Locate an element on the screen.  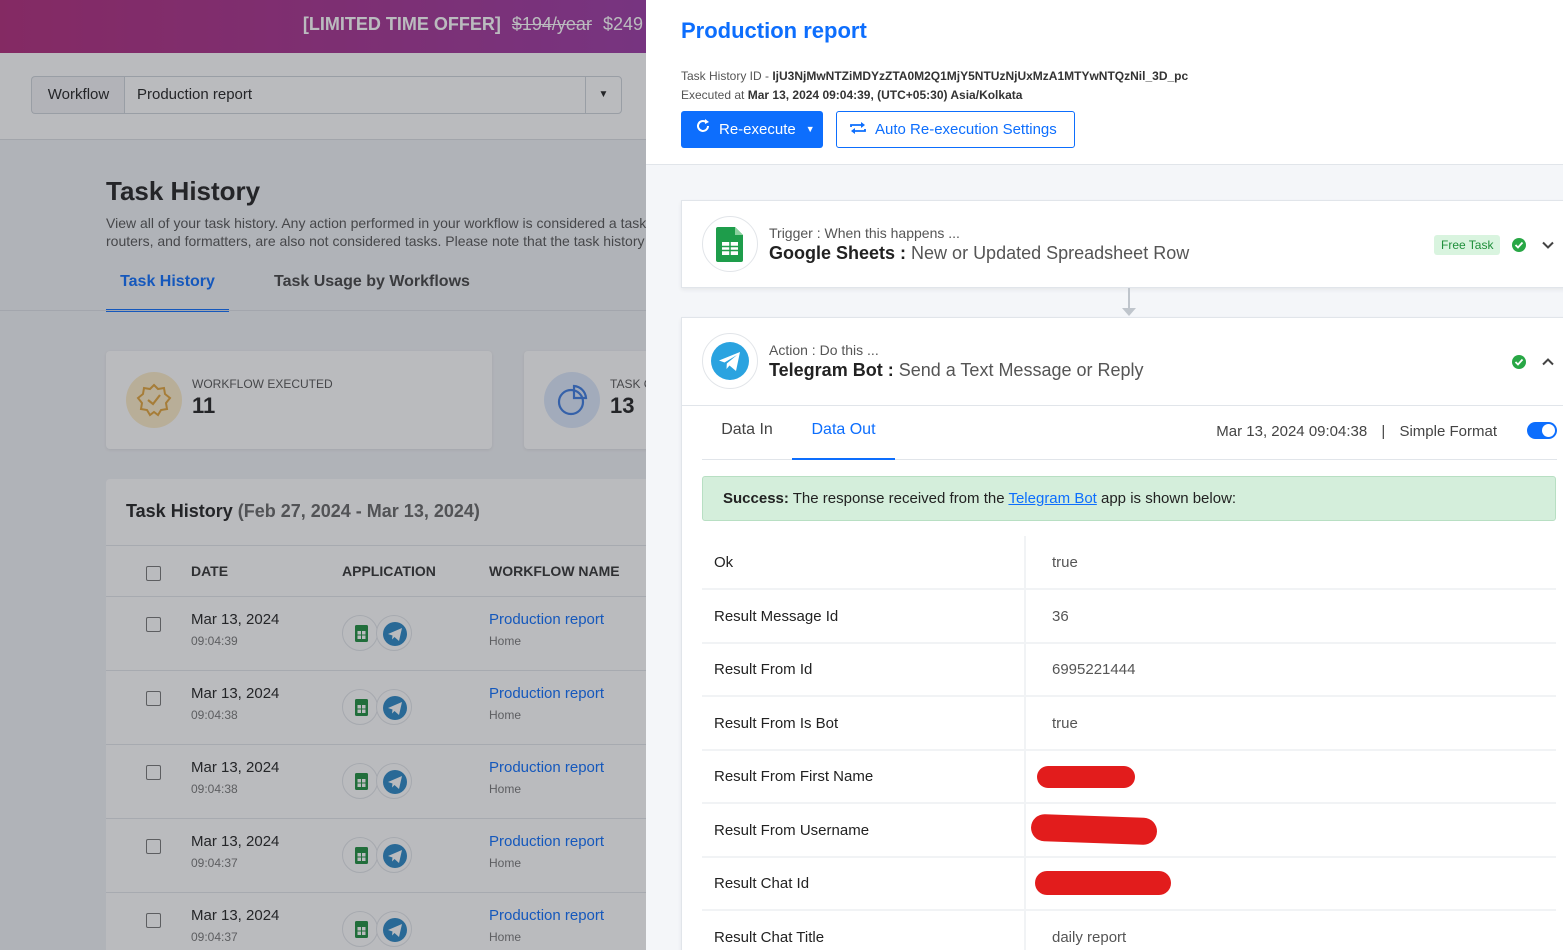
free-task-badge: Free Task is located at coordinates (1467, 245).